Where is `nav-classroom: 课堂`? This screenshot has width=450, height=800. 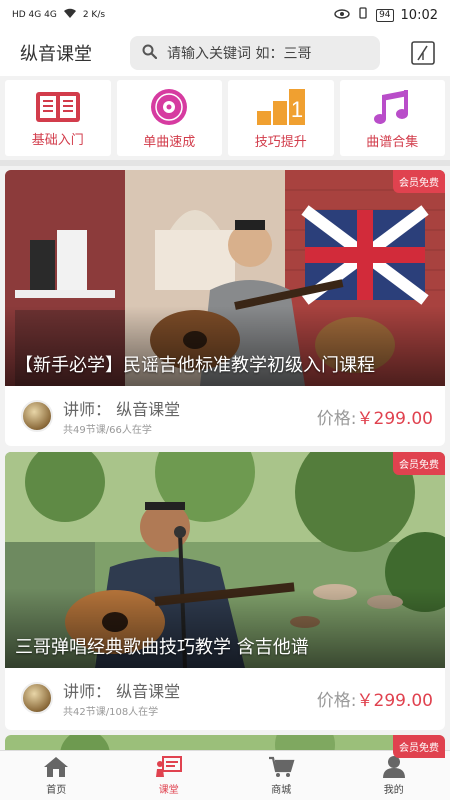 nav-classroom: 课堂 is located at coordinates (169, 775).